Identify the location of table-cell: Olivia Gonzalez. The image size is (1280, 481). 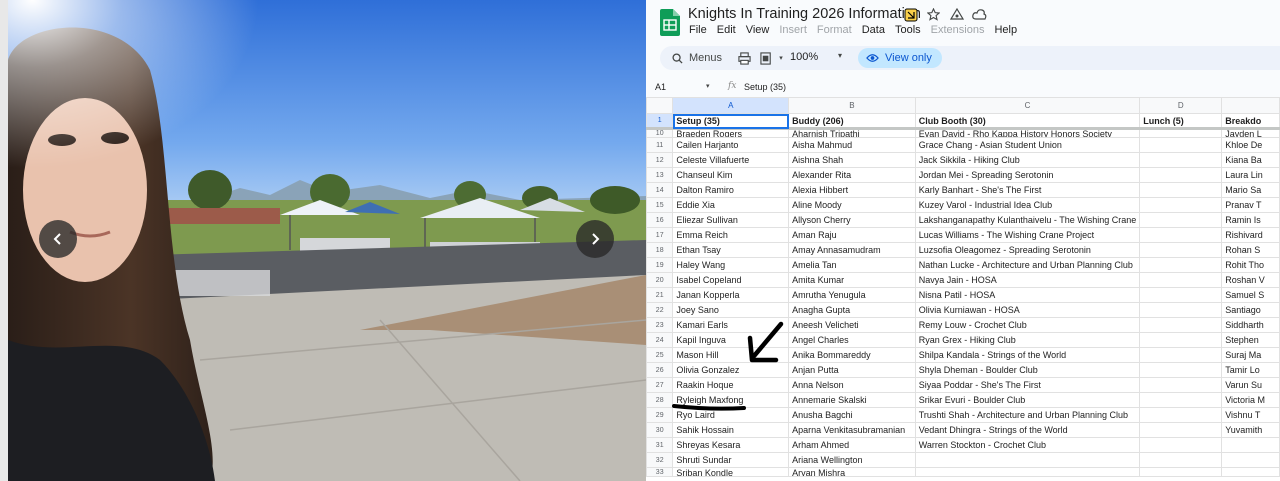
(731, 370).